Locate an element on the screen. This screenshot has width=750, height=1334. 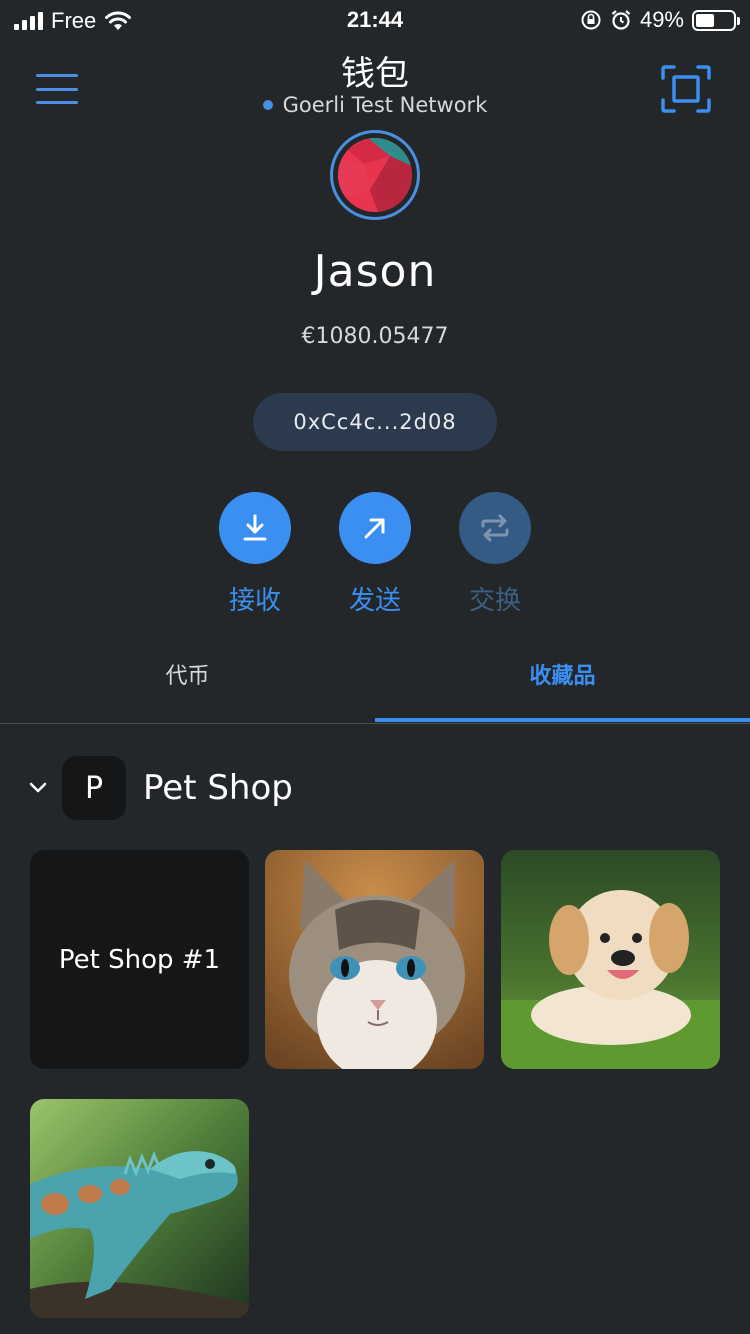
status-right: 49% is located at coordinates (660, 20).